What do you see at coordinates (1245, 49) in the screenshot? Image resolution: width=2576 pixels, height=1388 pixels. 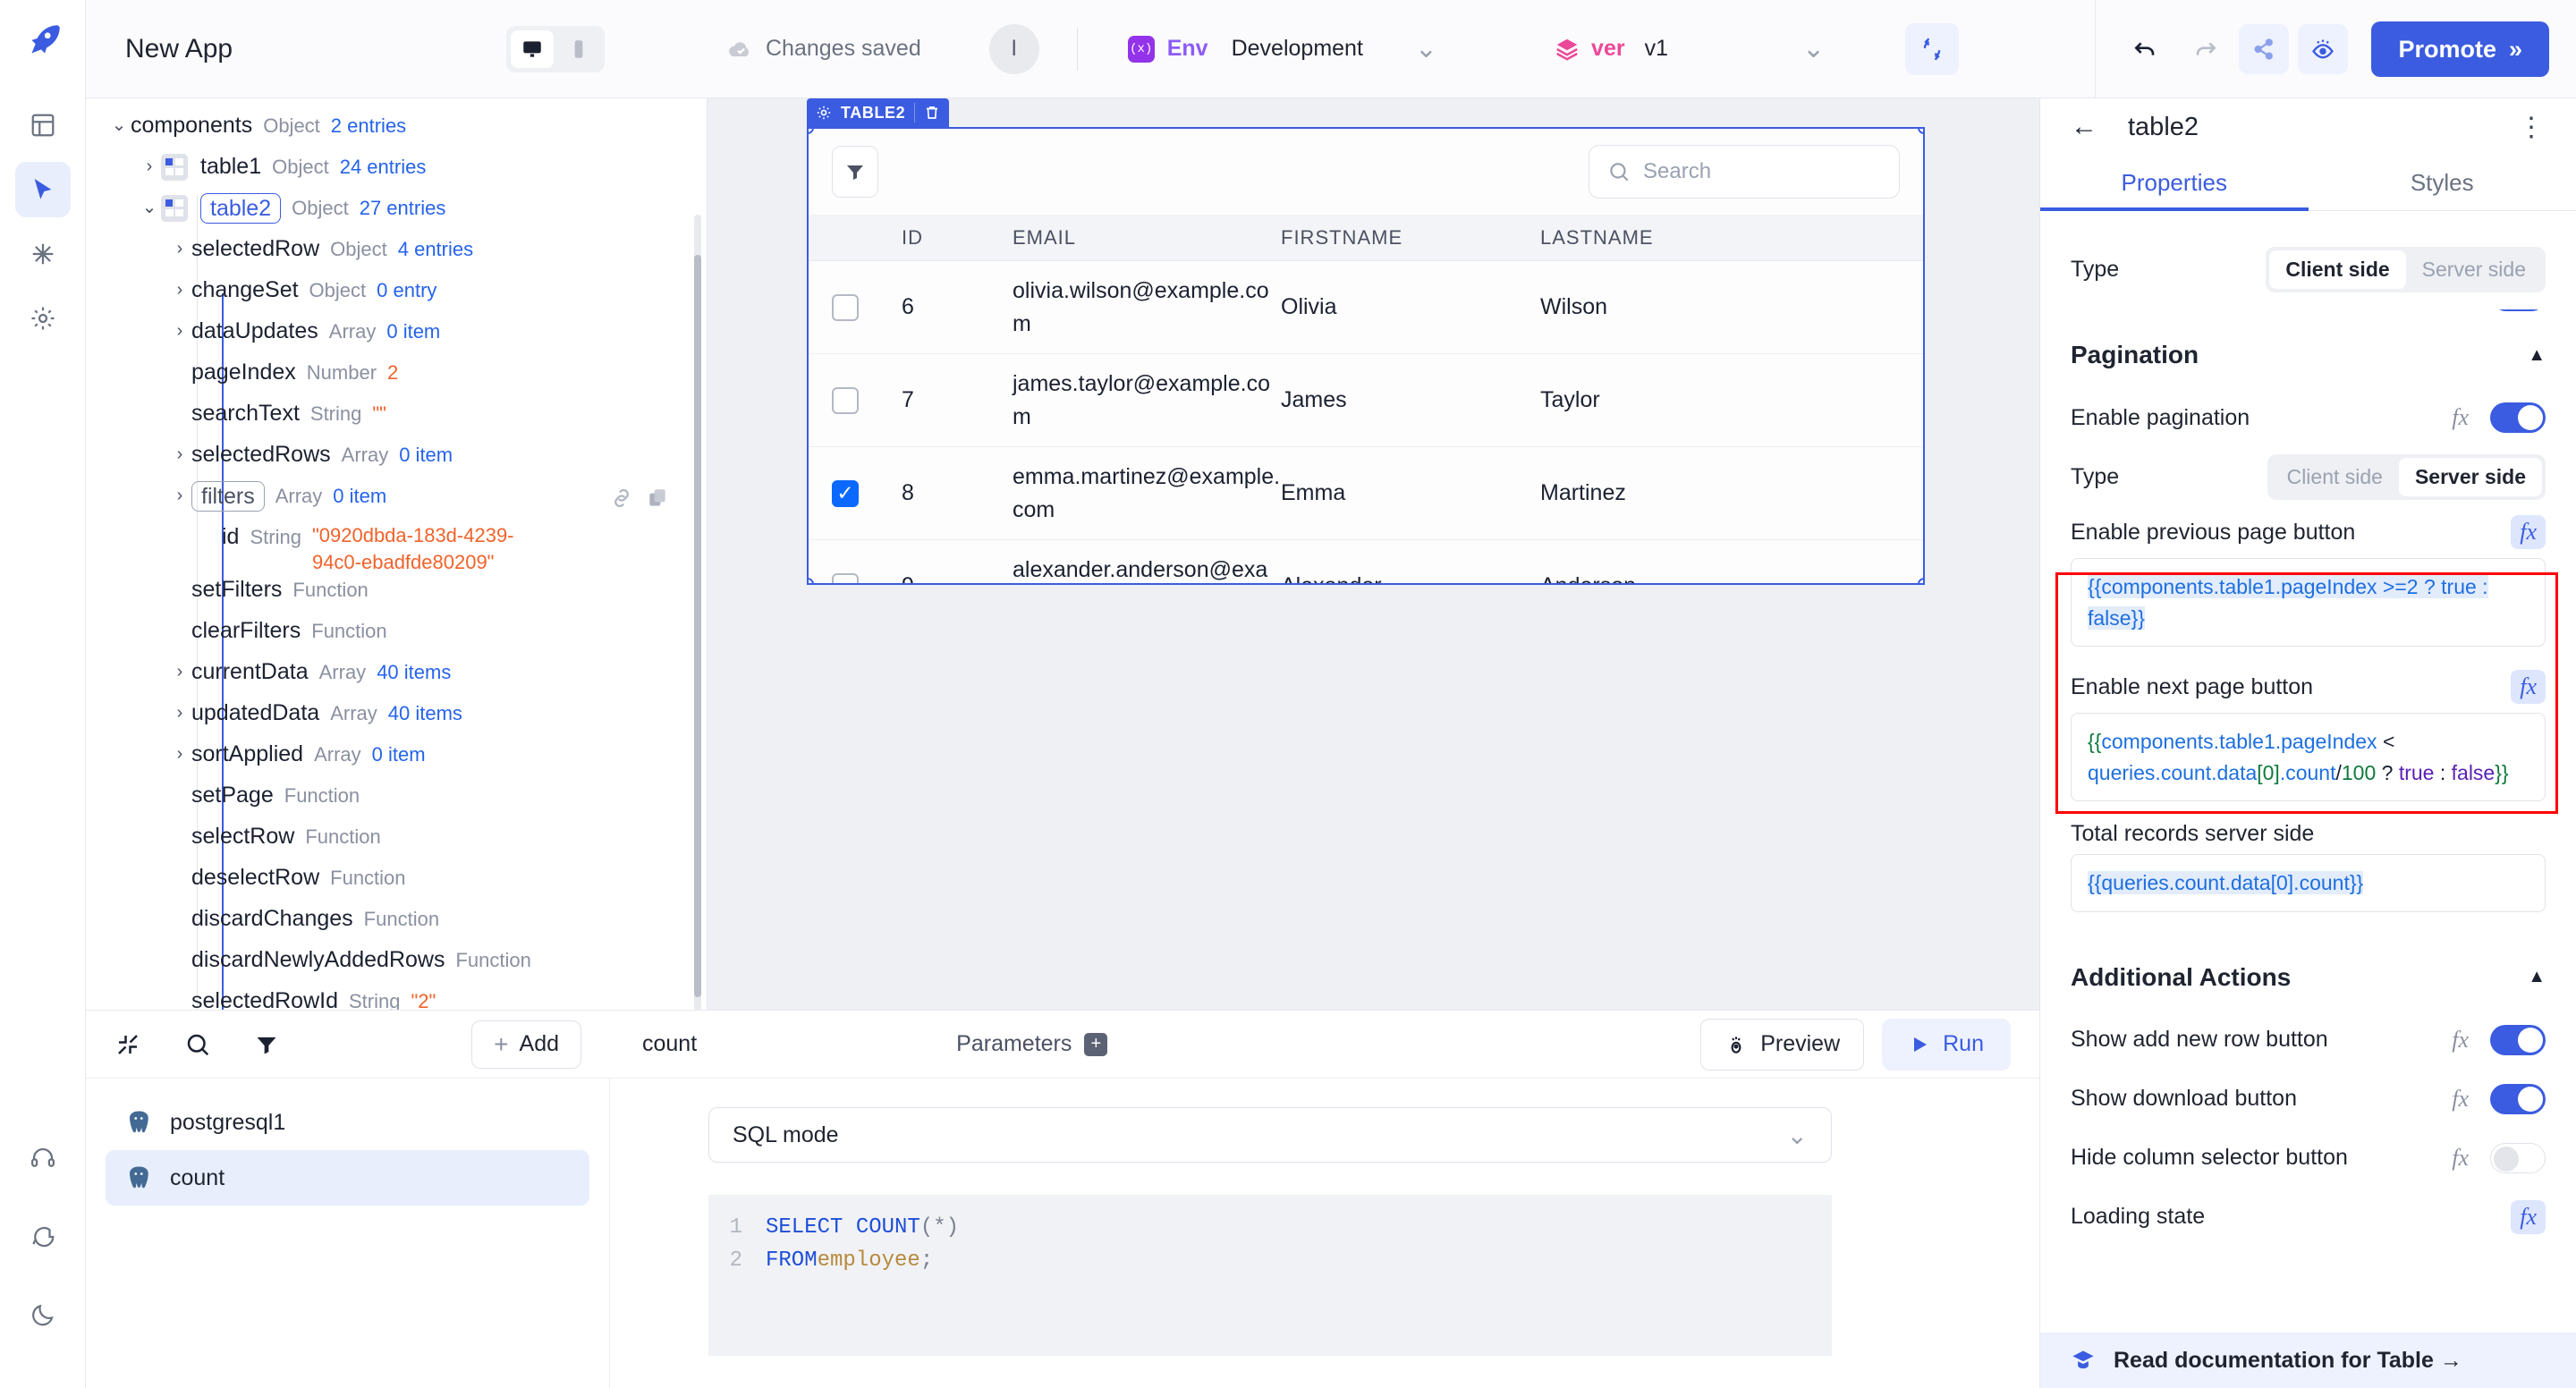 I see `environment-selector: (x) Env Development` at bounding box center [1245, 49].